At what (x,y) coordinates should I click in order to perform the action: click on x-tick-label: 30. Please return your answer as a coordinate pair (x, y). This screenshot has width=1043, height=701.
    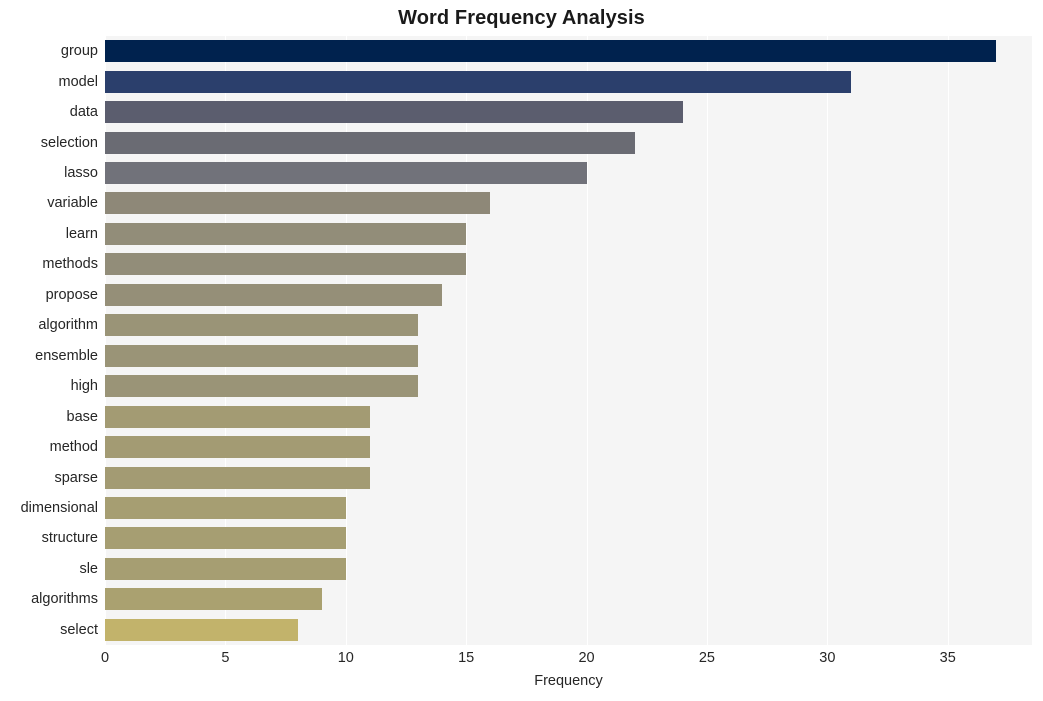
    Looking at the image, I should click on (827, 658).